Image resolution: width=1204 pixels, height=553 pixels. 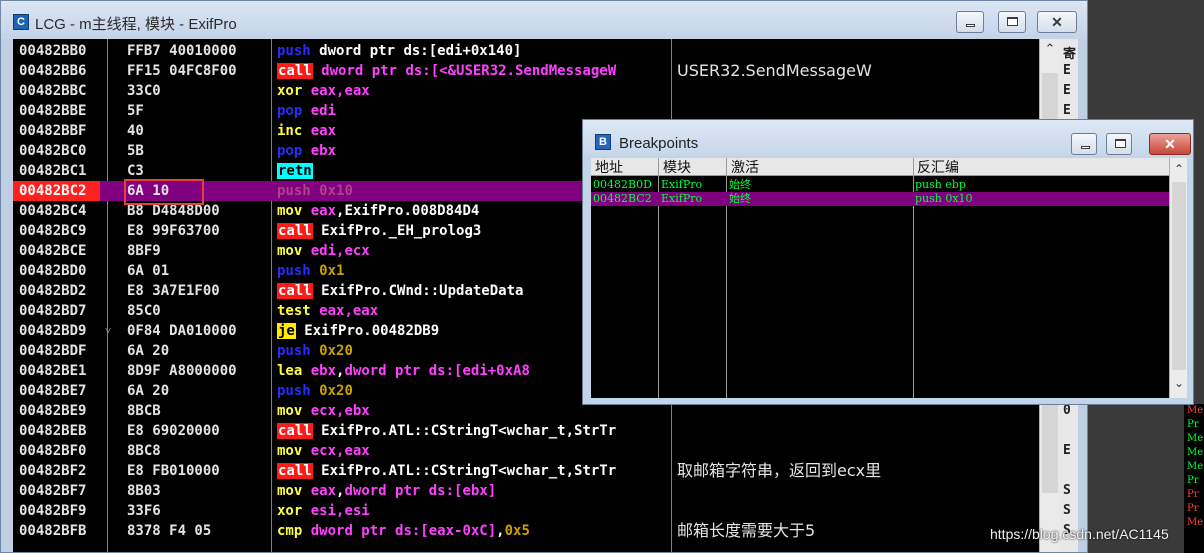 I want to click on breakpoints-titlebar: B Breakpoints ✕, so click(x=888, y=138).